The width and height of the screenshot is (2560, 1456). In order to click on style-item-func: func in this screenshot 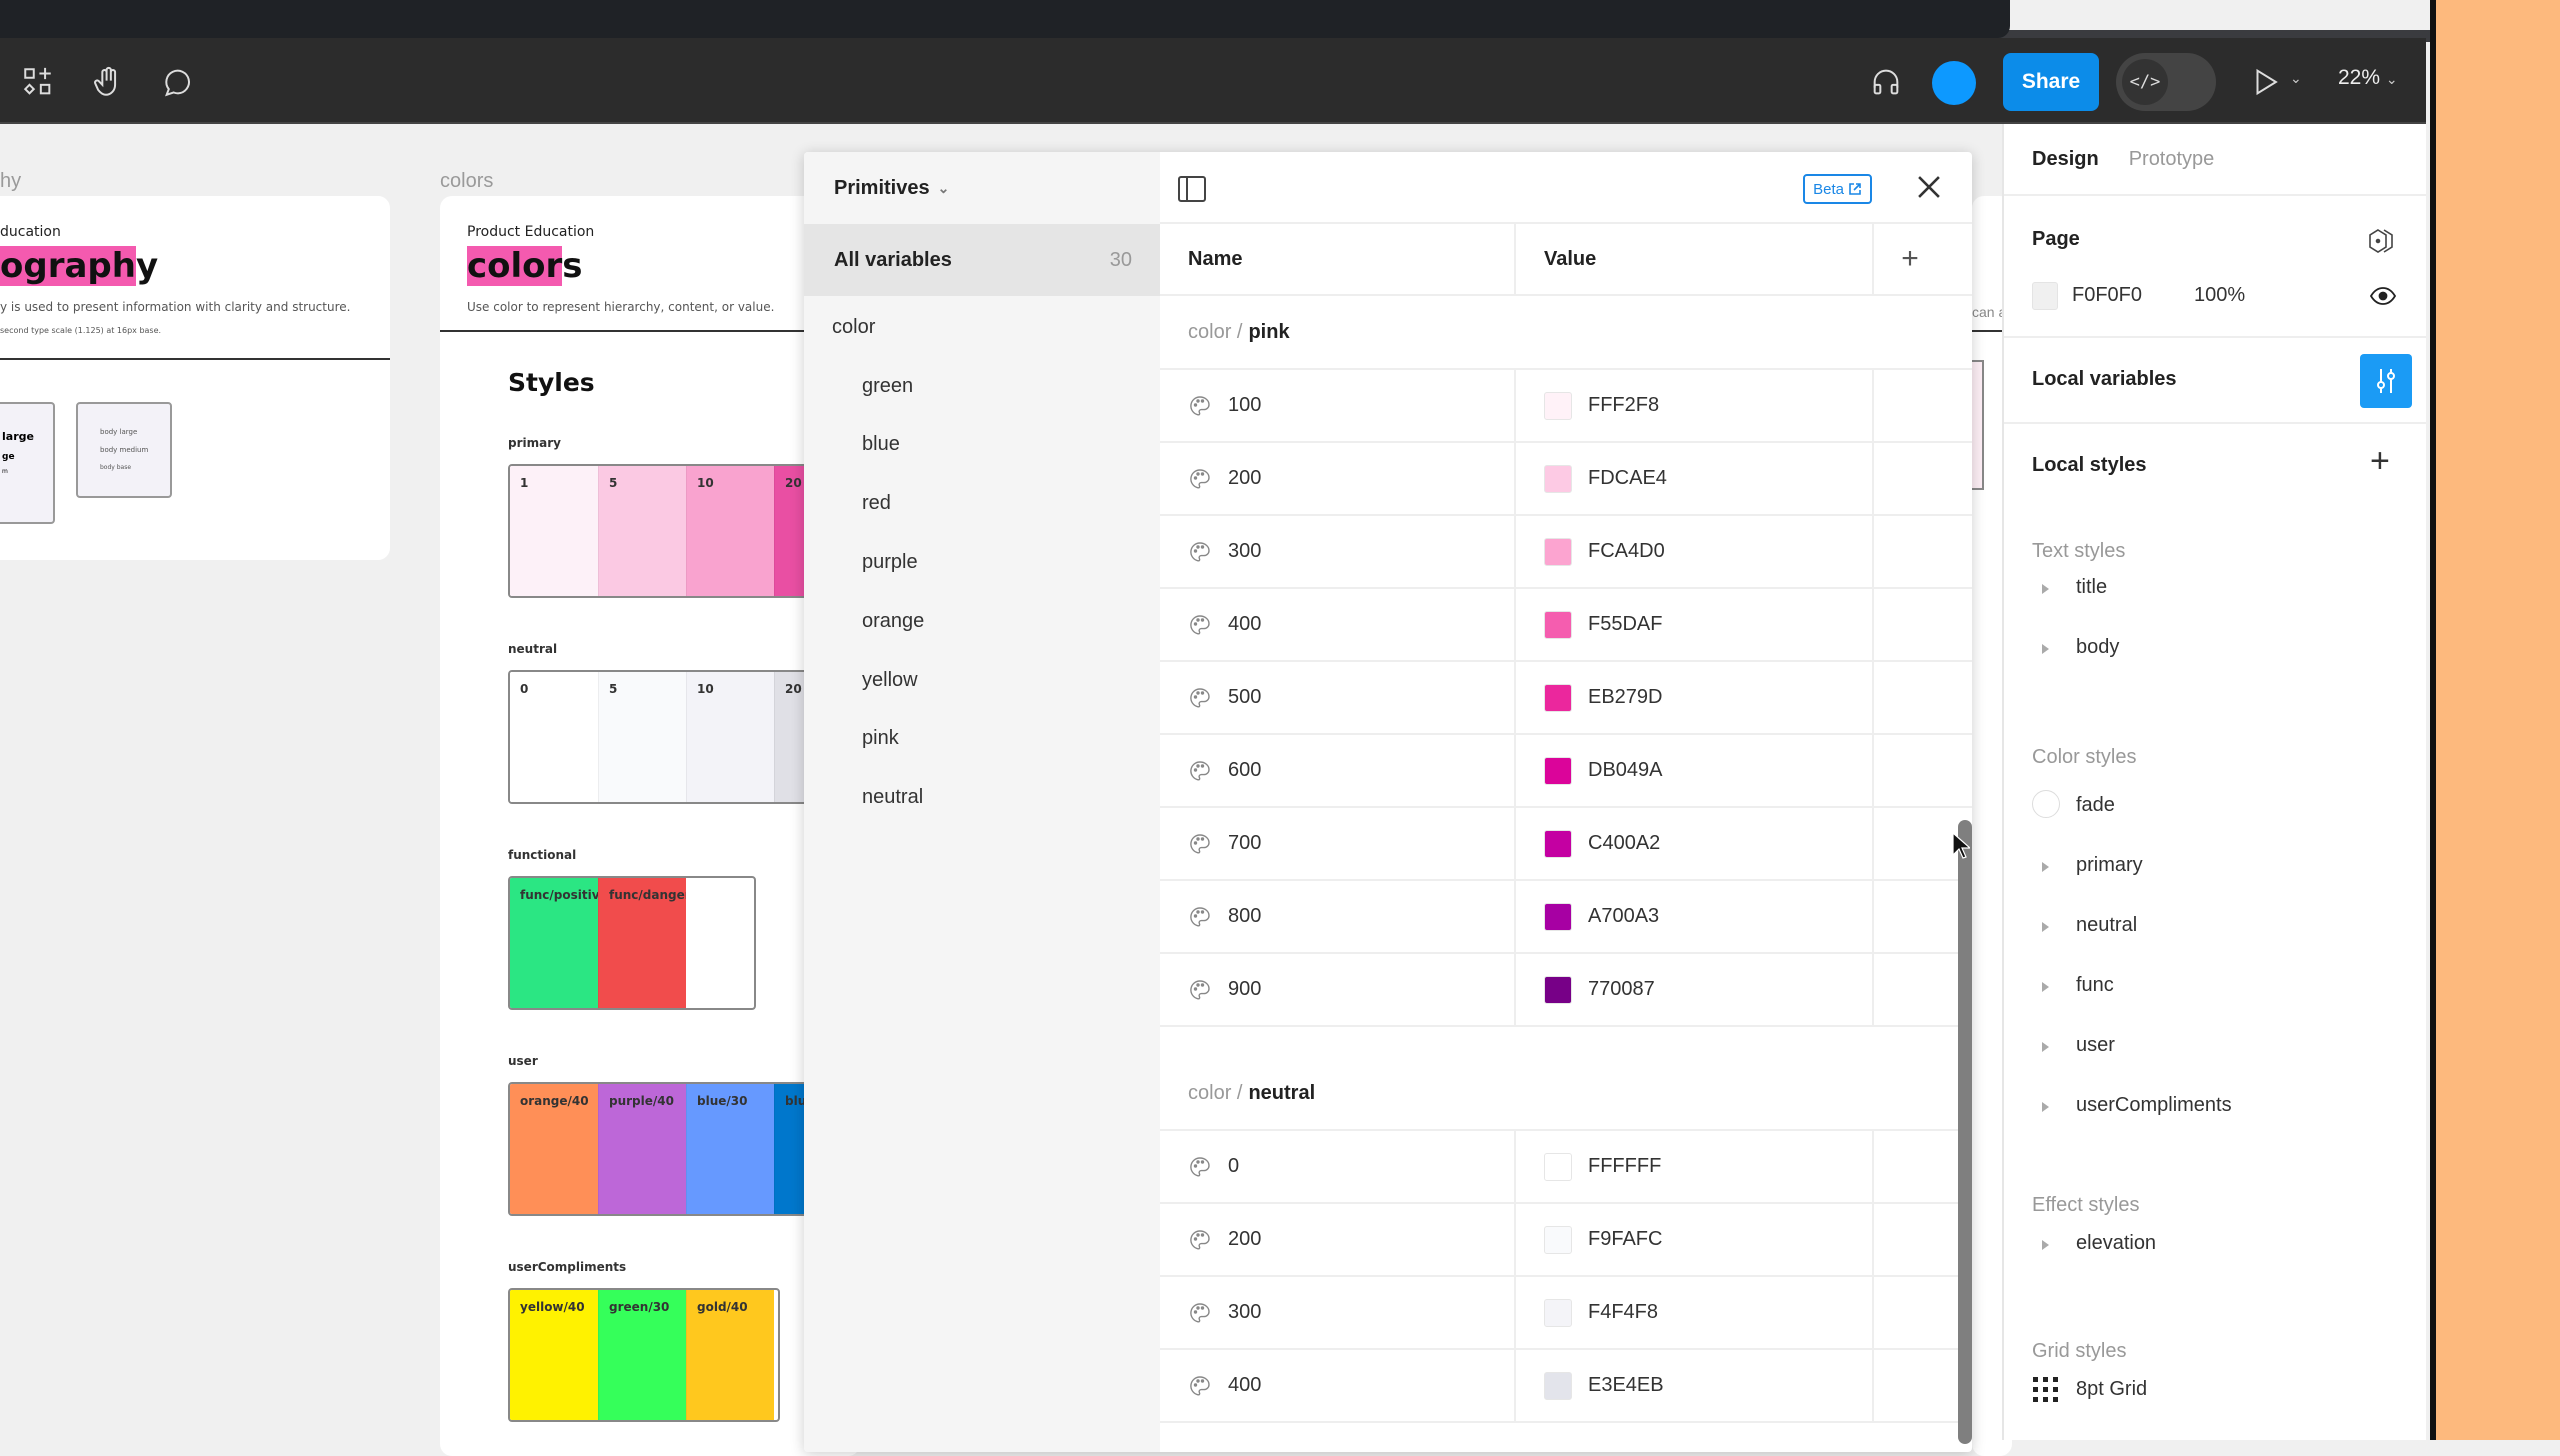, I will do `click(2095, 985)`.